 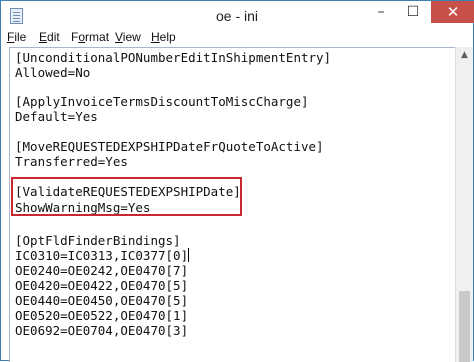 I want to click on text-line: Transferred=Yes, so click(x=71, y=161).